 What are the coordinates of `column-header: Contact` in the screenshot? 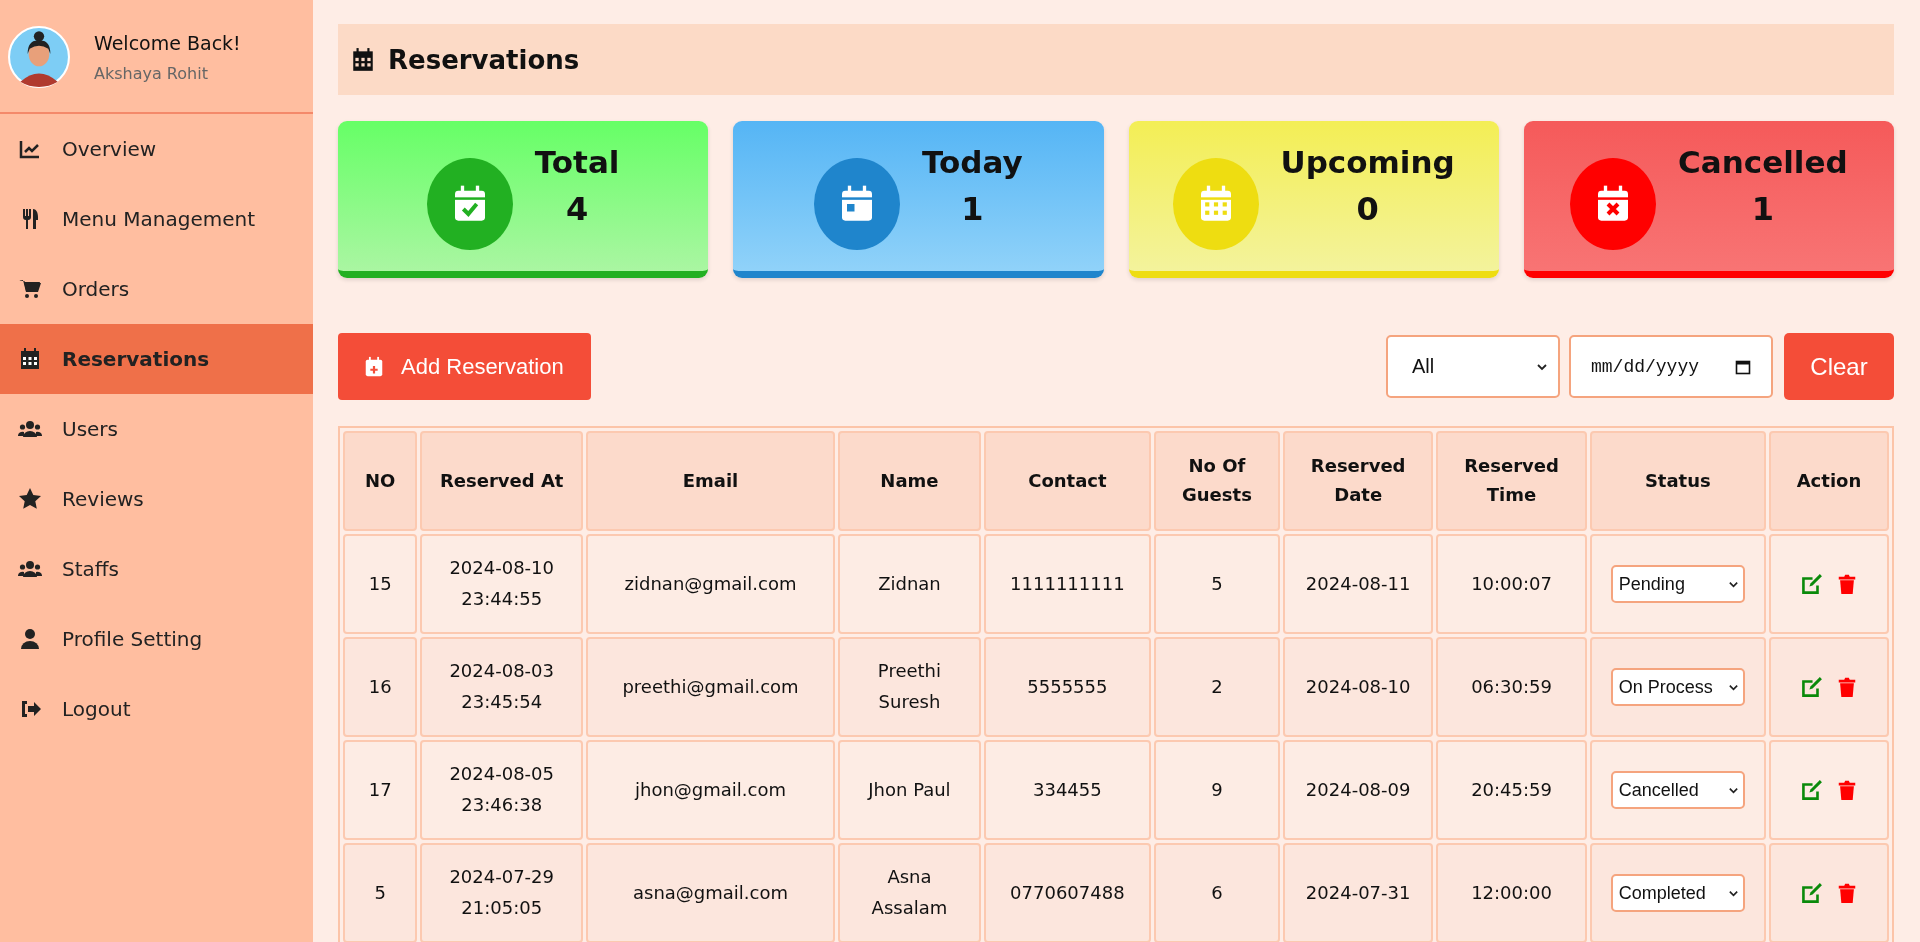 It's located at (1067, 480).